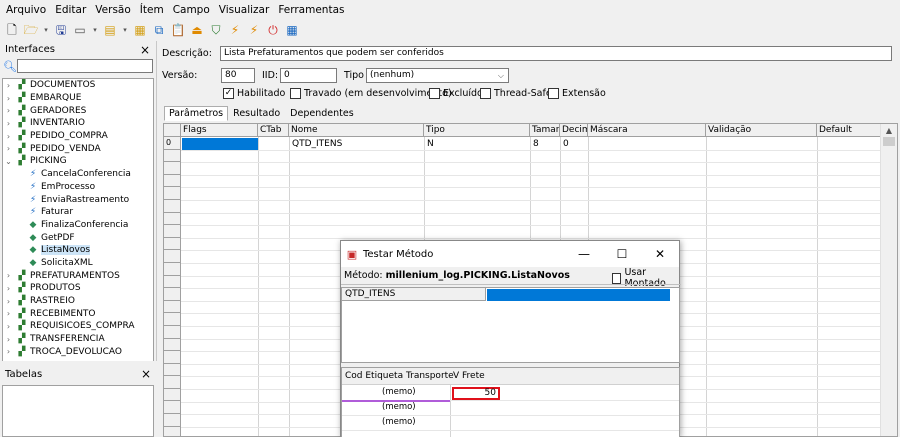 Image resolution: width=900 pixels, height=437 pixels. What do you see at coordinates (574, 130) in the screenshot?
I see `col-decimal: Decima` at bounding box center [574, 130].